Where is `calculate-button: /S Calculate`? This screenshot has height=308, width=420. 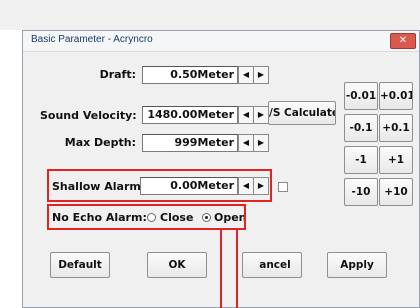 calculate-button: /S Calculate is located at coordinates (302, 113).